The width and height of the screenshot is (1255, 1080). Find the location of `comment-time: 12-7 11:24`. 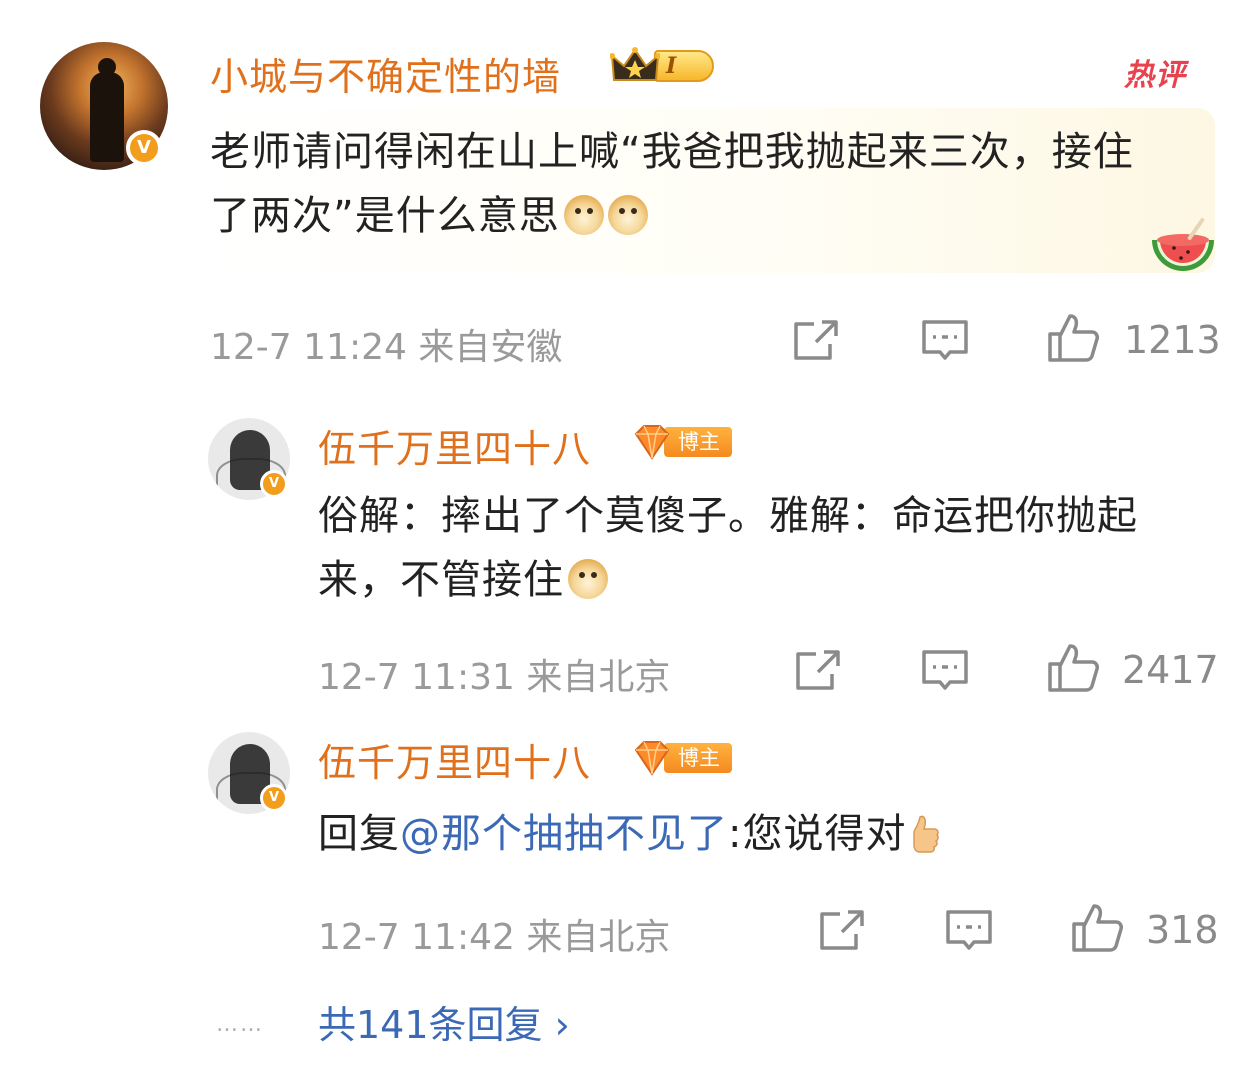

comment-time: 12-7 11:24 is located at coordinates (308, 347).